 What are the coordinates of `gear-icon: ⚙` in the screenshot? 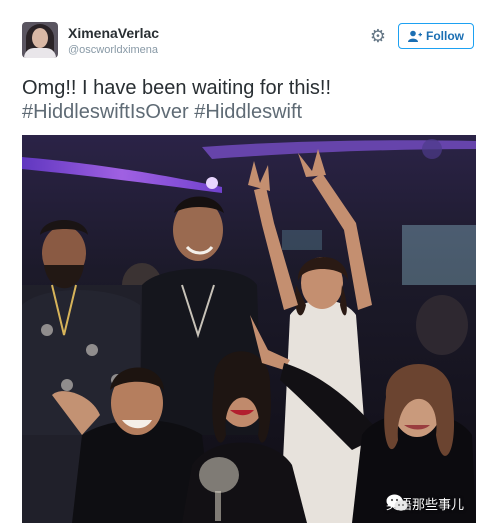 It's located at (378, 36).